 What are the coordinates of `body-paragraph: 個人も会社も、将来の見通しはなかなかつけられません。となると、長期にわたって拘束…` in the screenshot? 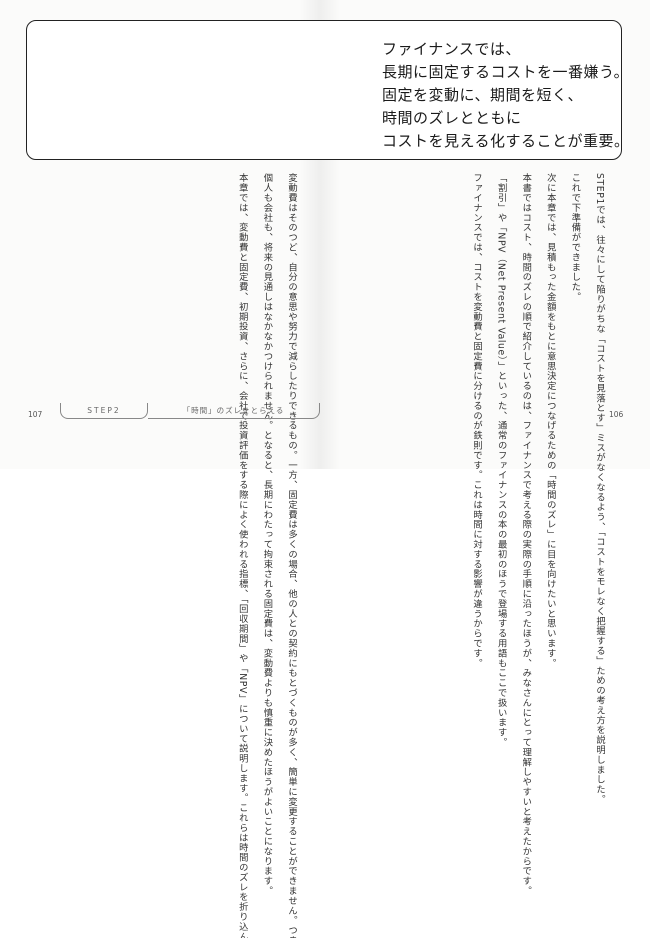 It's located at (267, 534).